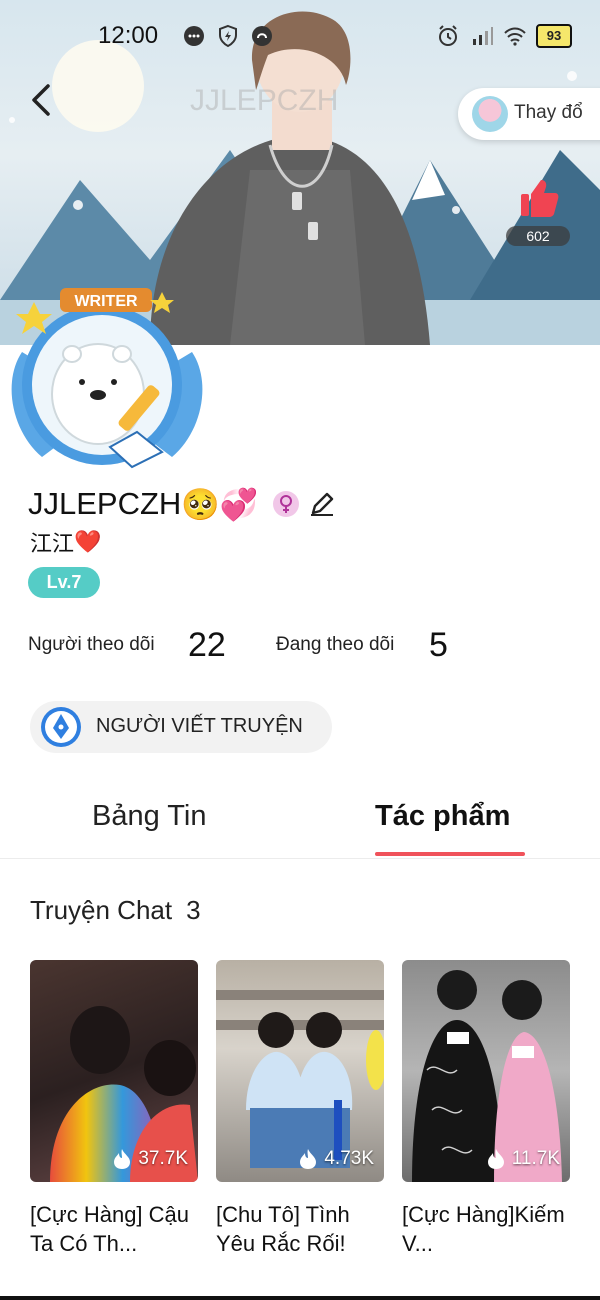  What do you see at coordinates (540, 198) in the screenshot?
I see `thumbs-up-icon` at bounding box center [540, 198].